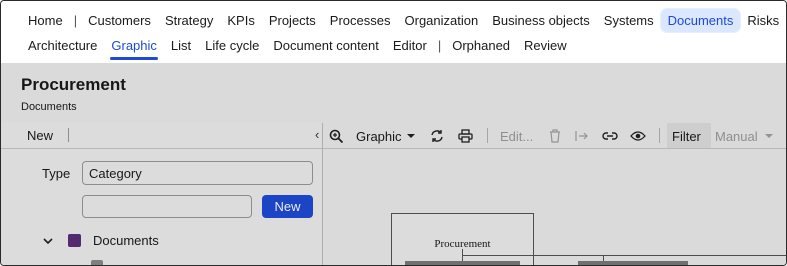  I want to click on page-subtitle: Documents, so click(49, 107).